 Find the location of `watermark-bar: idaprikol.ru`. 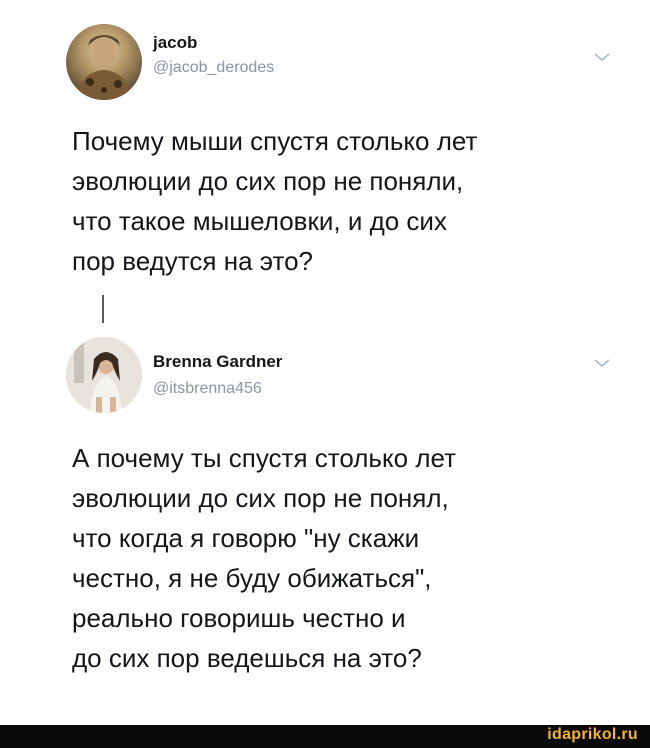

watermark-bar: idaprikol.ru is located at coordinates (325, 736).